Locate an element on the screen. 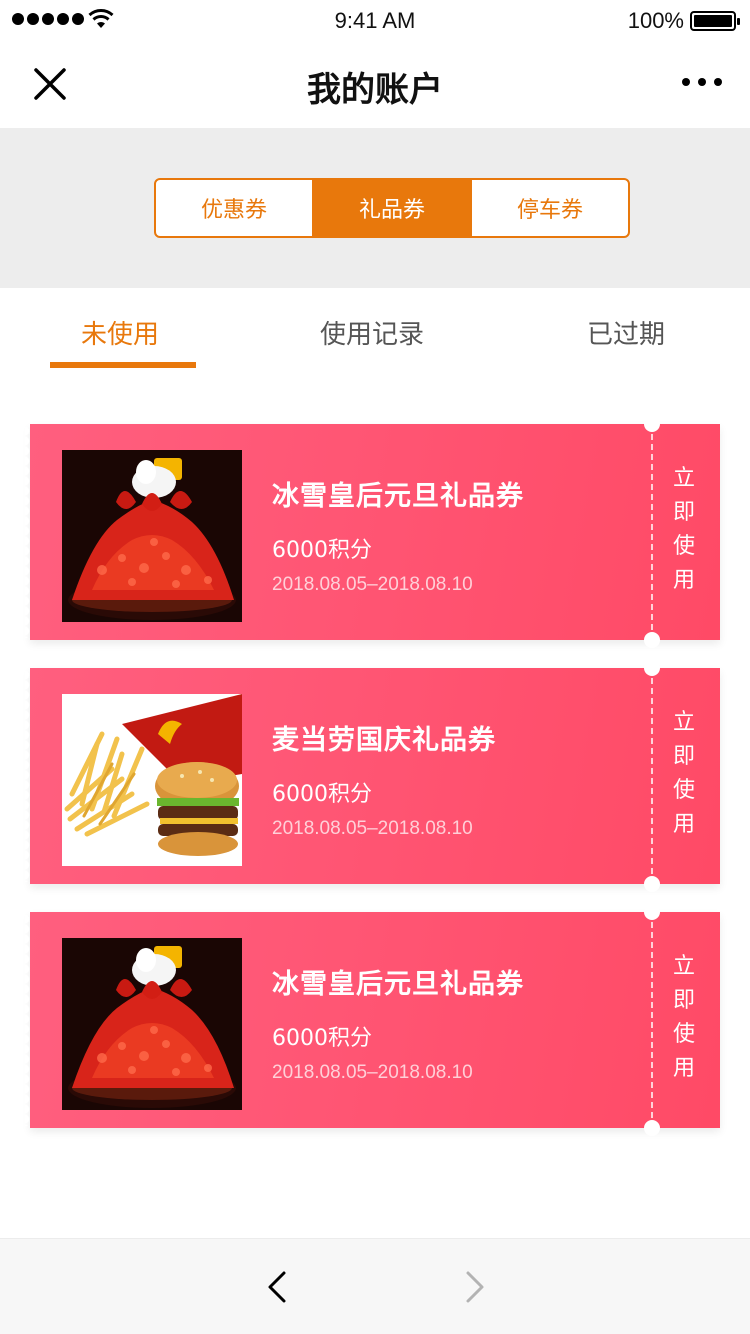 This screenshot has height=1334, width=750. burger-fries-image is located at coordinates (152, 780).